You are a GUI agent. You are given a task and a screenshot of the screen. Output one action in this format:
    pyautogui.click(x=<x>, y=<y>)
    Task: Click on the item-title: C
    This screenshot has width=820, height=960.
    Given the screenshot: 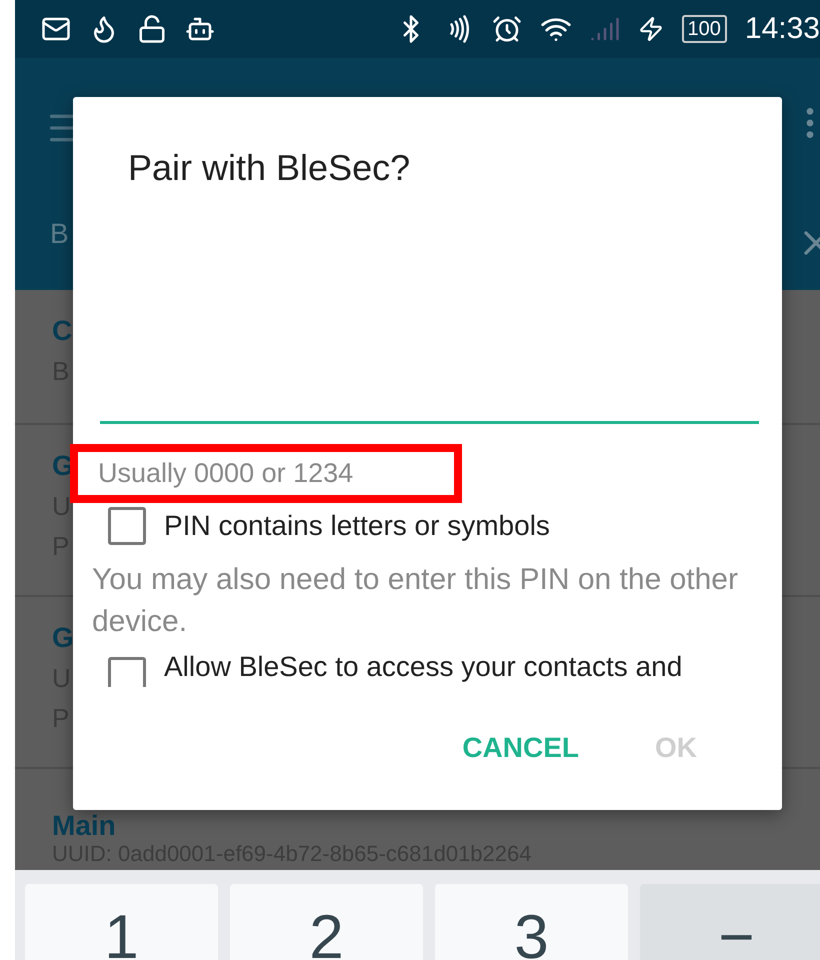 What is the action you would take?
    pyautogui.click(x=62, y=331)
    